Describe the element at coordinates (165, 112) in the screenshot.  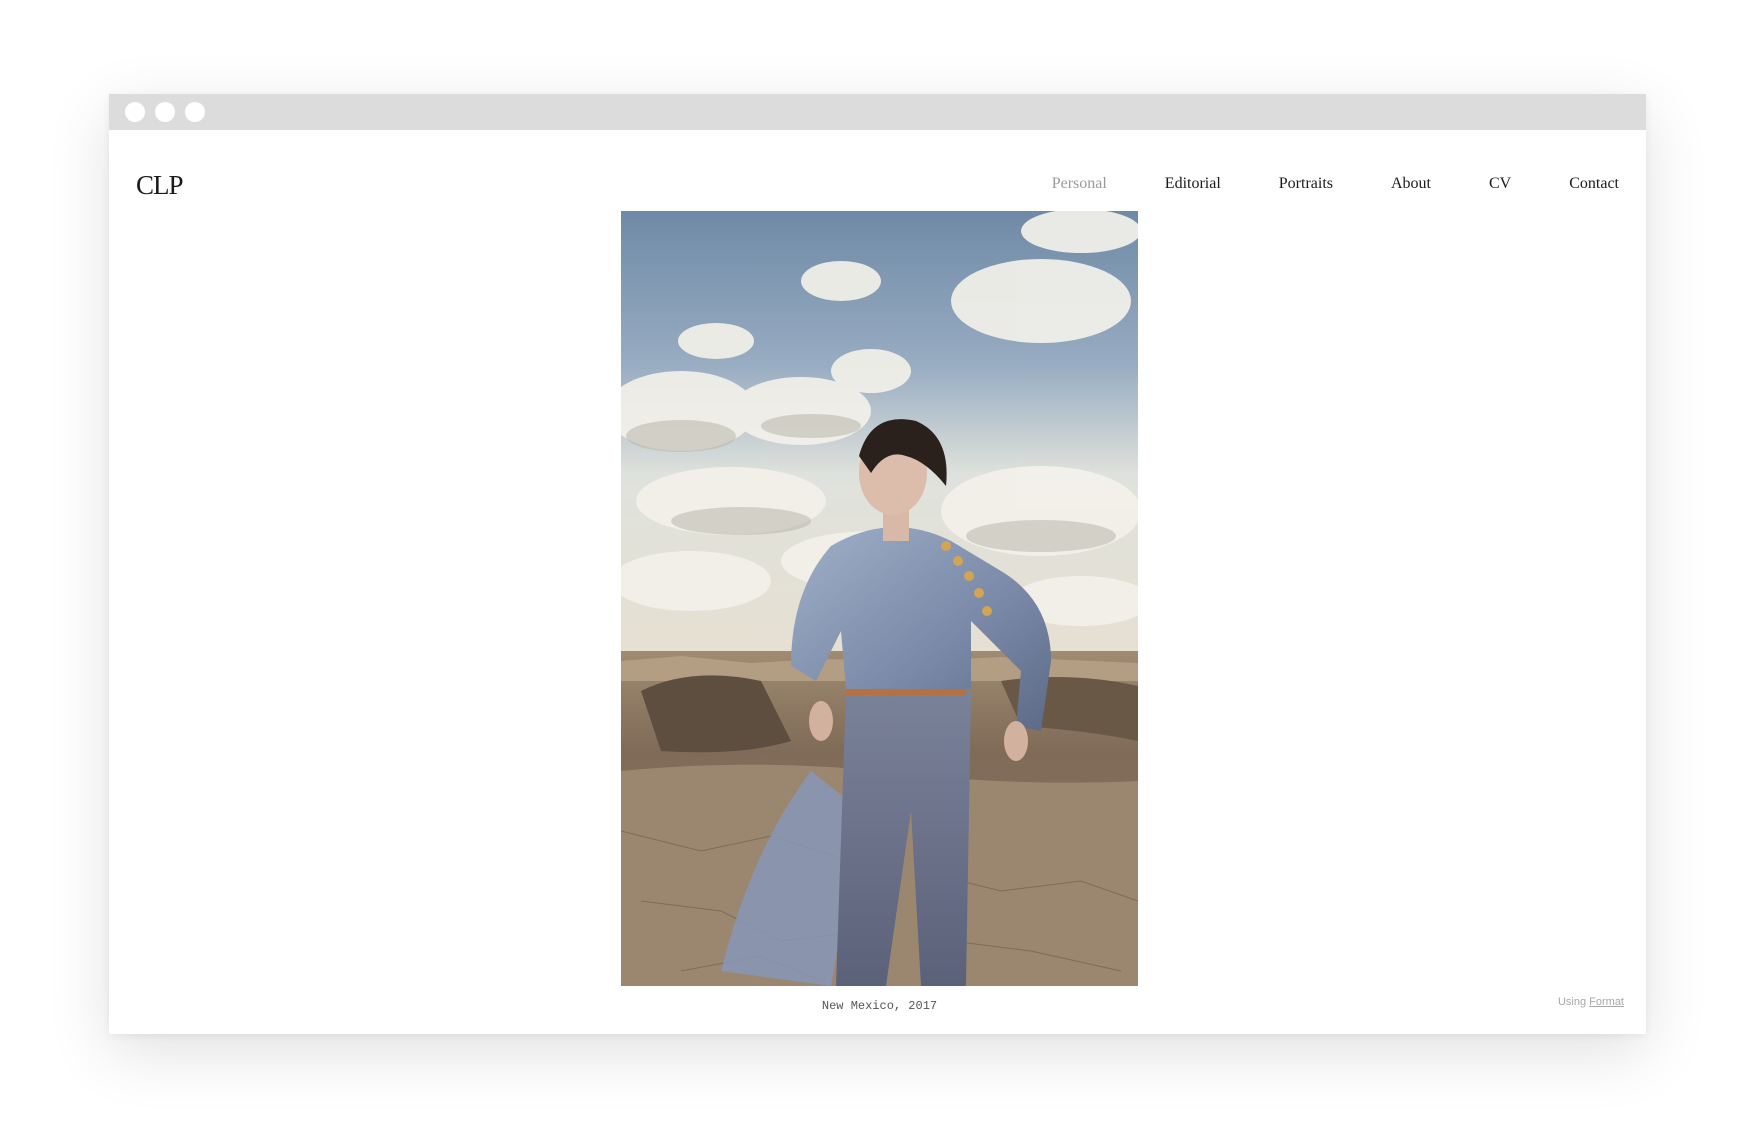
I see `window-minimize-dot` at that location.